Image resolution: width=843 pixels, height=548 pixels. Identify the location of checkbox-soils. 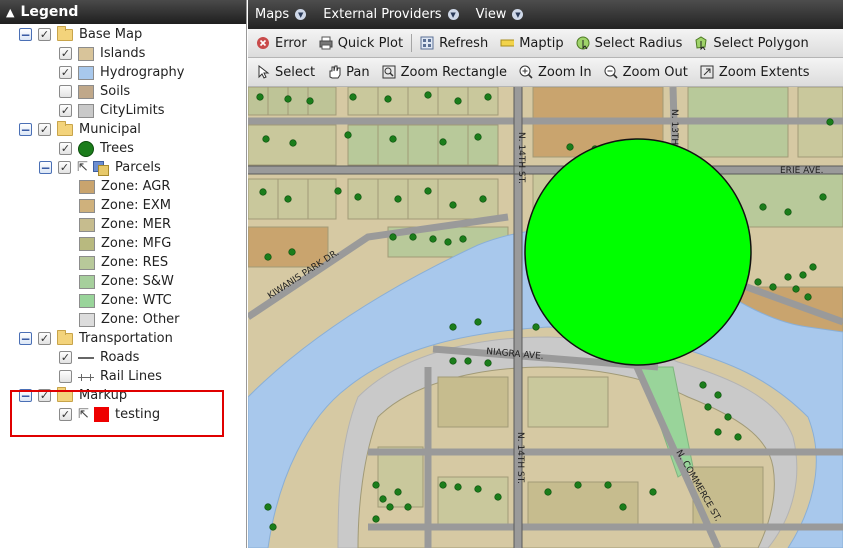
(65, 91).